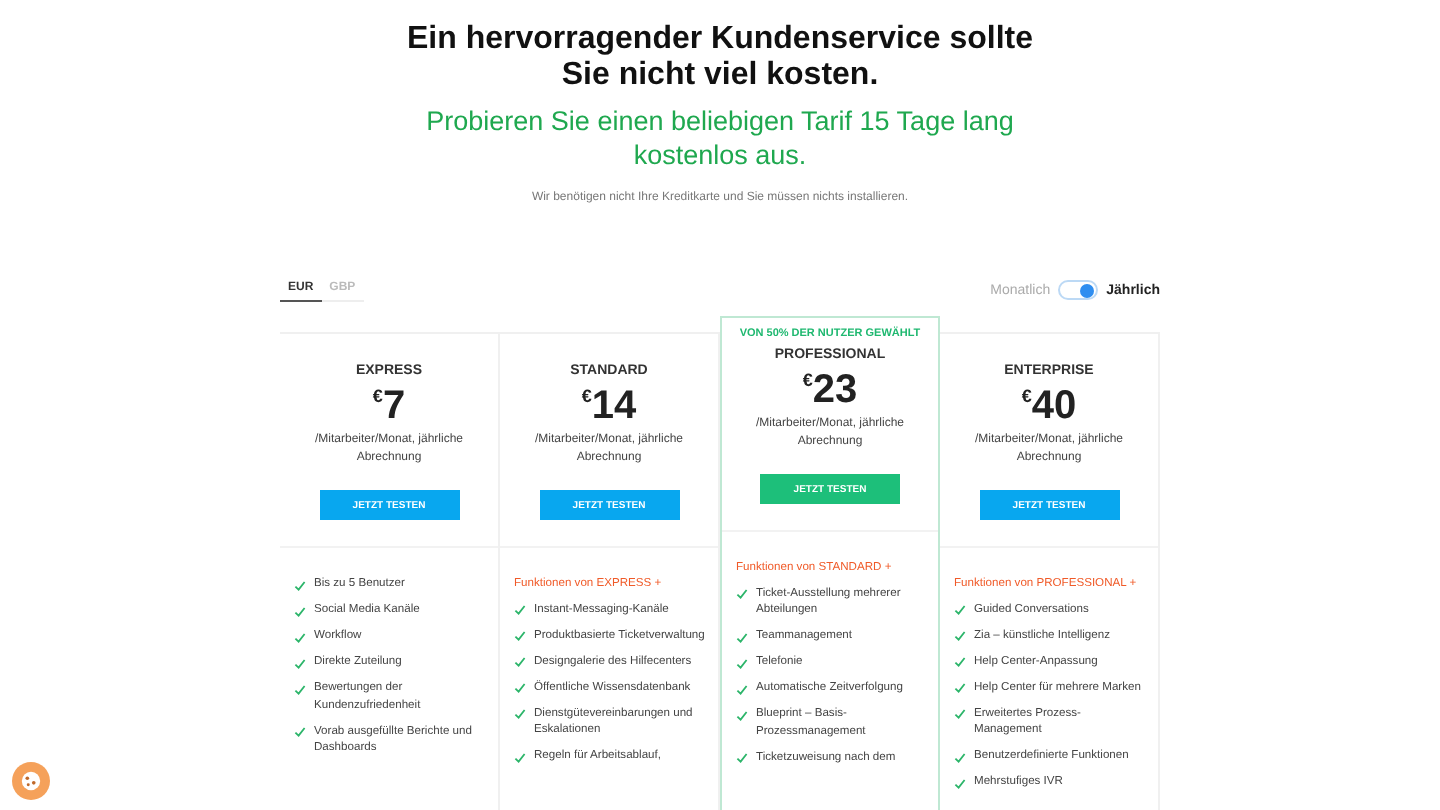 The width and height of the screenshot is (1440, 810). I want to click on cookie-icon, so click(31, 781).